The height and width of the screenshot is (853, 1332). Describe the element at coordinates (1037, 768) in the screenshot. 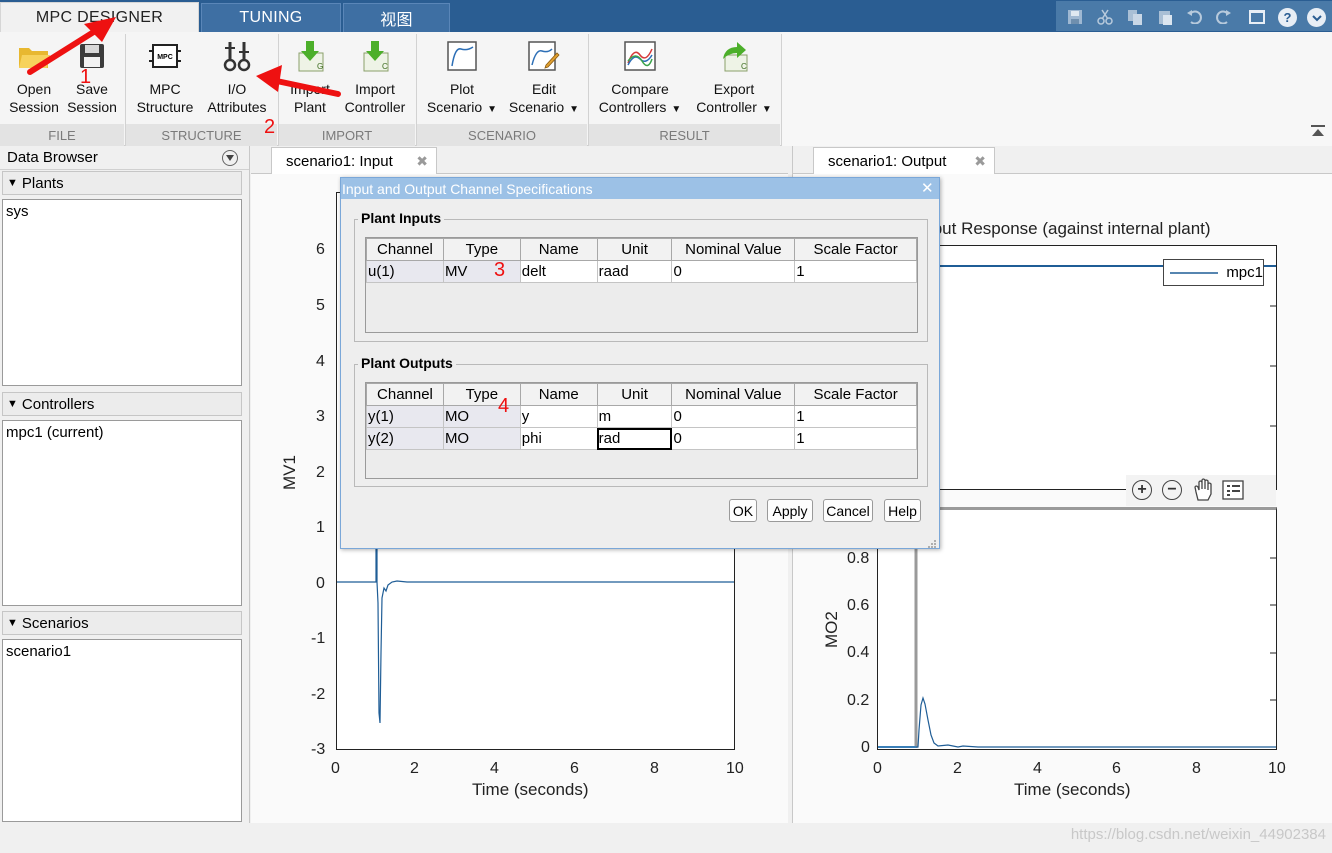

I see `x-tick: 4` at that location.